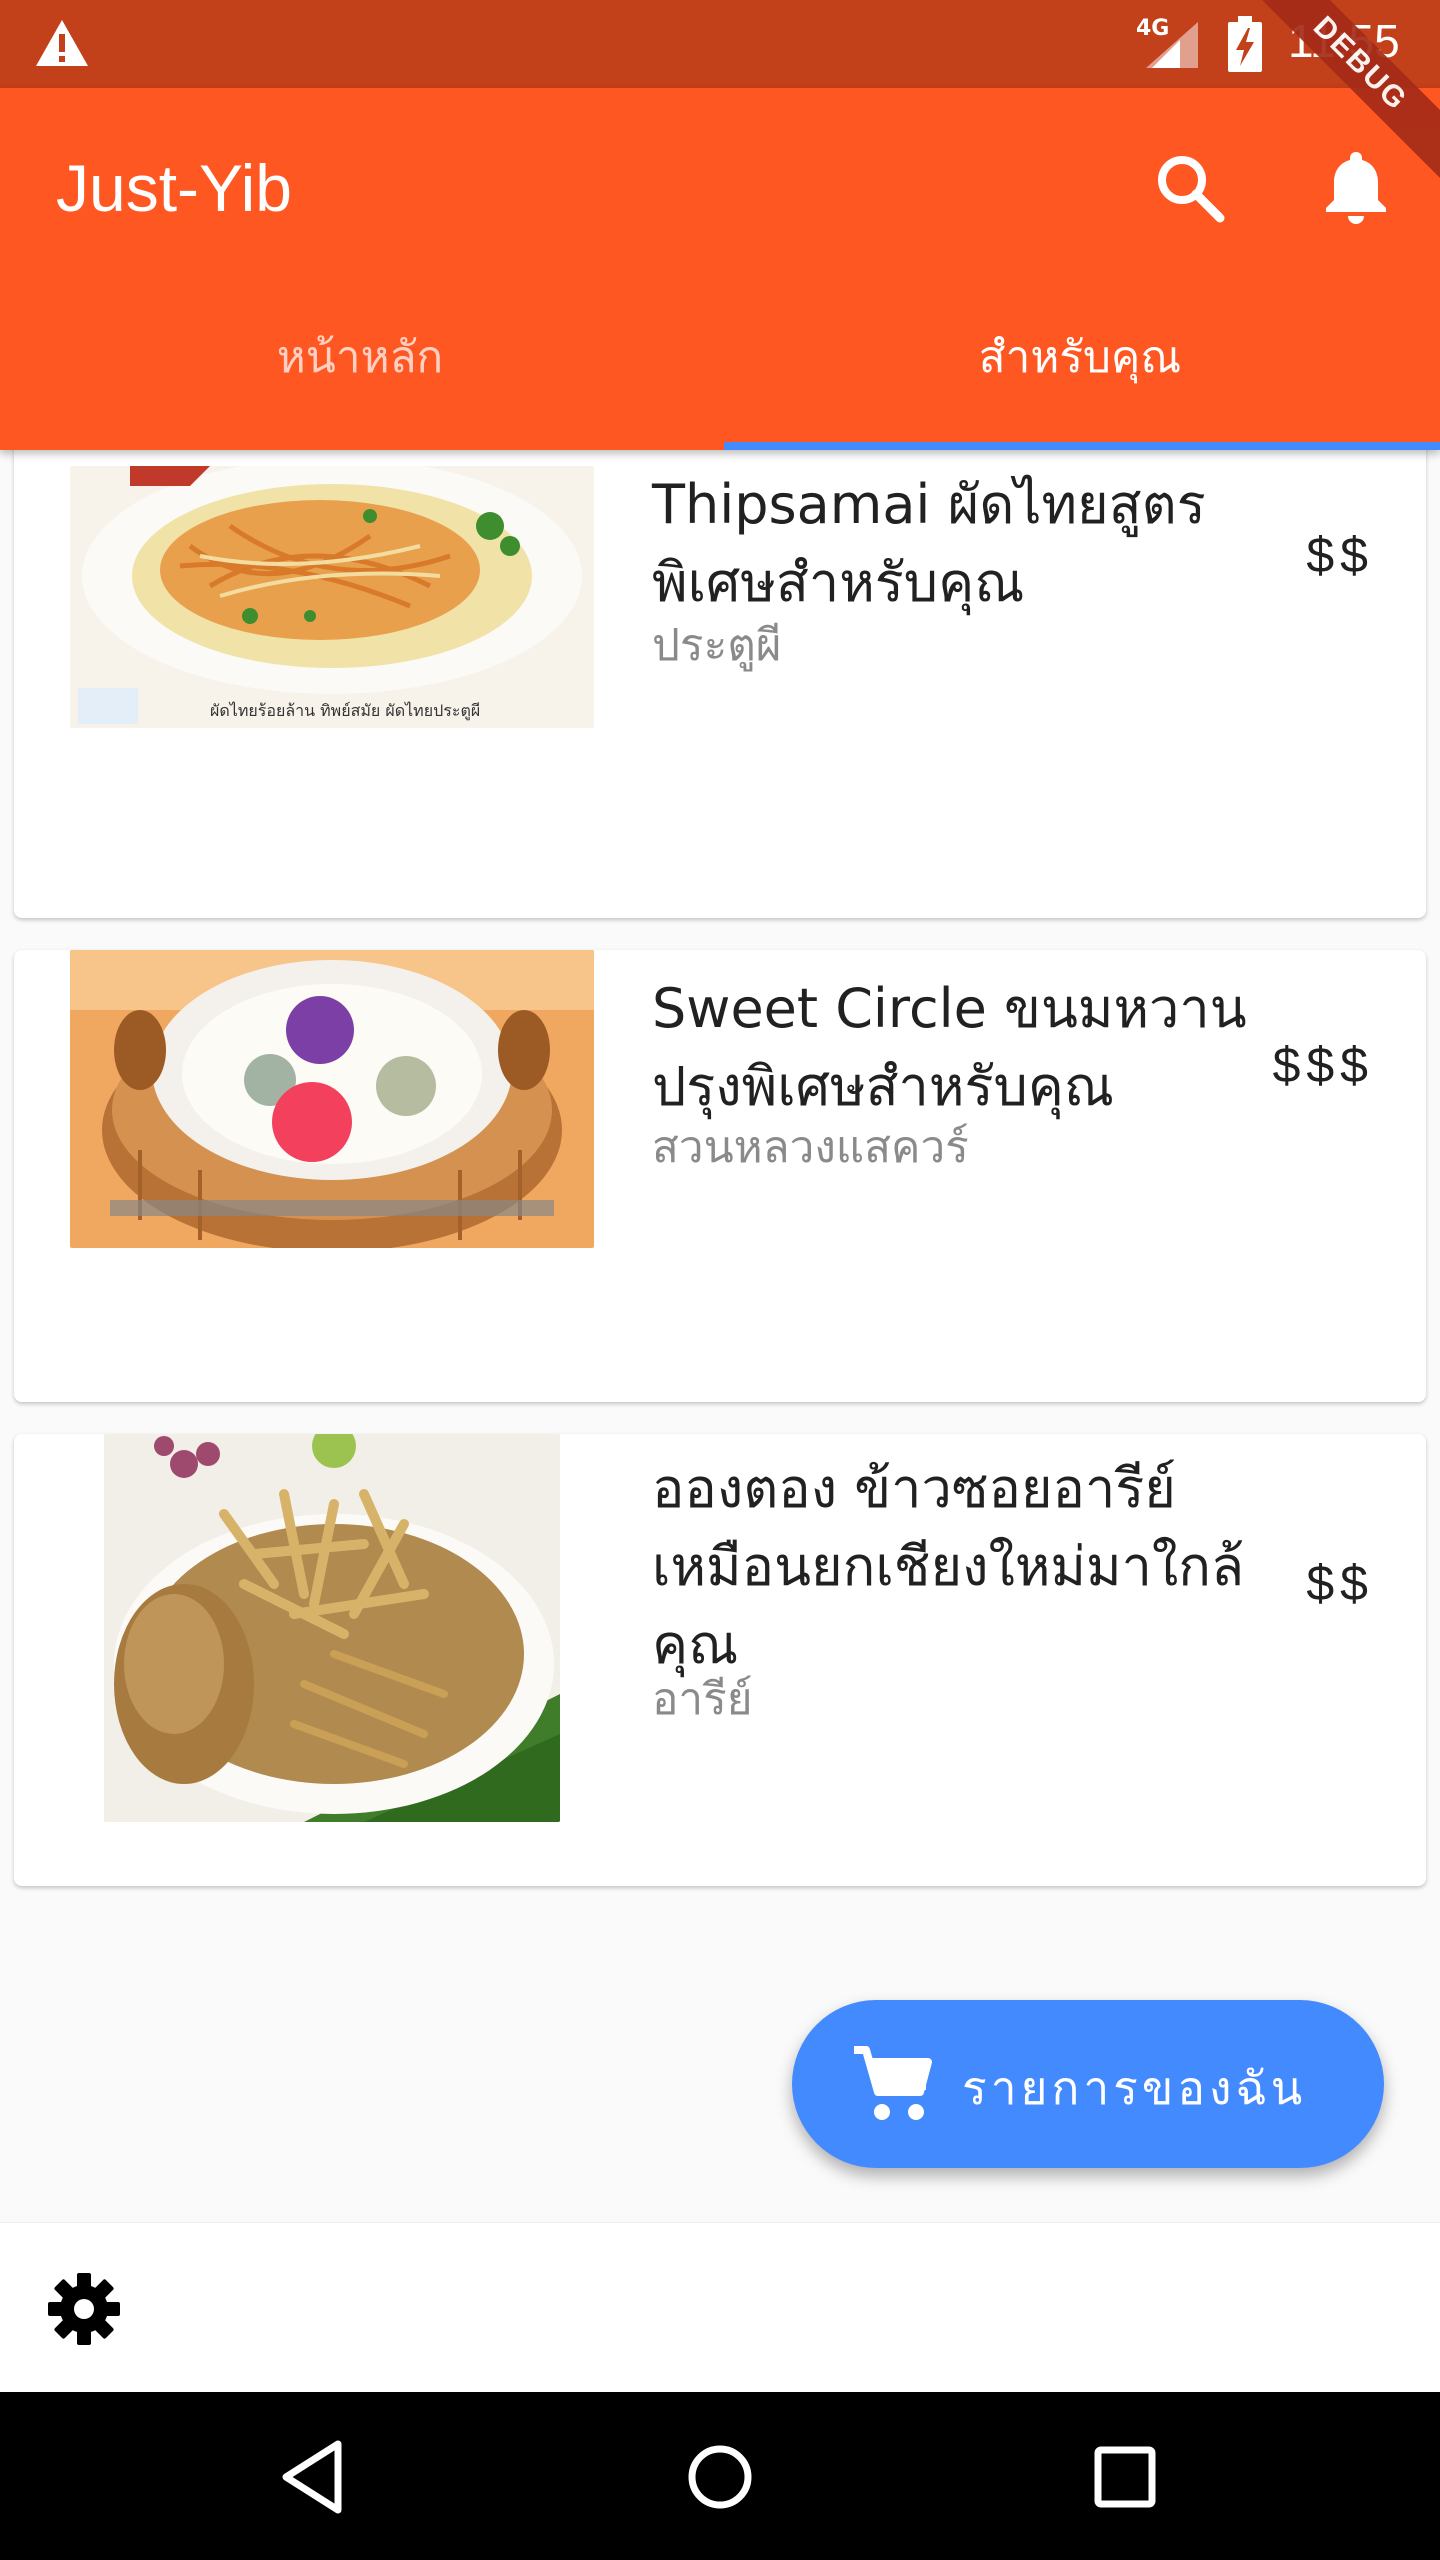 Image resolution: width=1440 pixels, height=2560 pixels. Describe the element at coordinates (1356, 186) in the screenshot. I see `bell-icon` at that location.